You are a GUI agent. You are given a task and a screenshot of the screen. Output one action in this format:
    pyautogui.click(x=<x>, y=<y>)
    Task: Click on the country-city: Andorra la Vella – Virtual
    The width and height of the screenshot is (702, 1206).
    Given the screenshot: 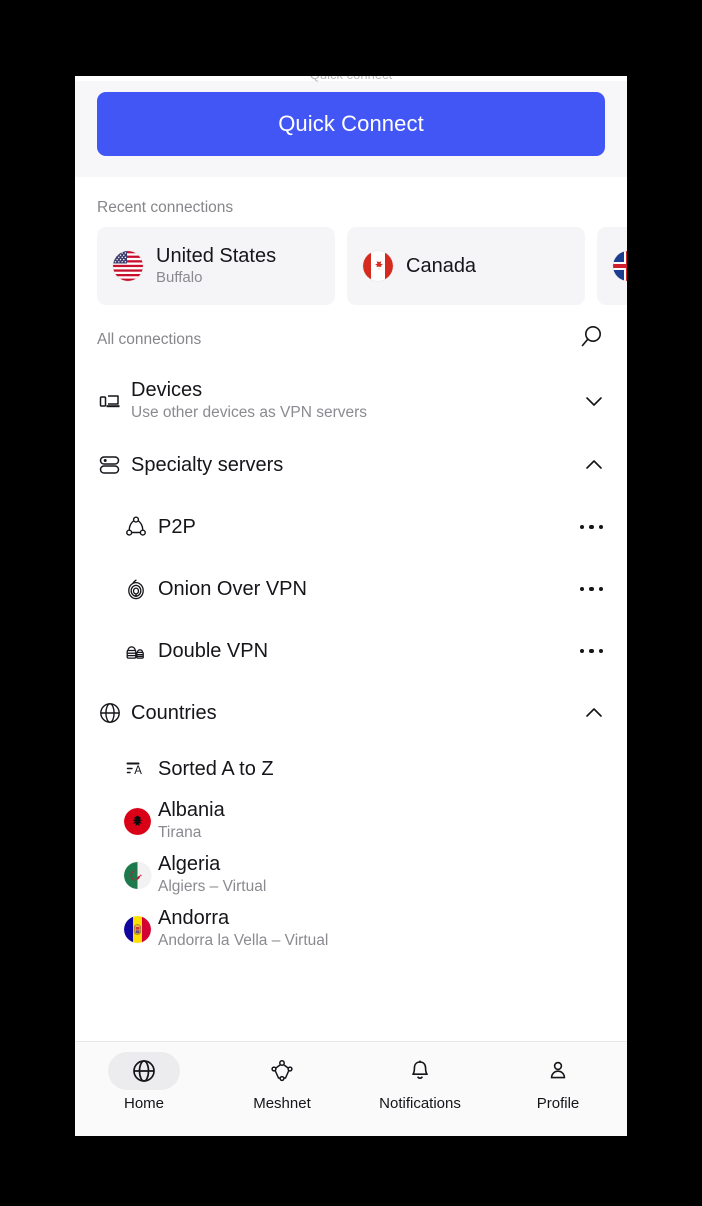 What is the action you would take?
    pyautogui.click(x=243, y=941)
    